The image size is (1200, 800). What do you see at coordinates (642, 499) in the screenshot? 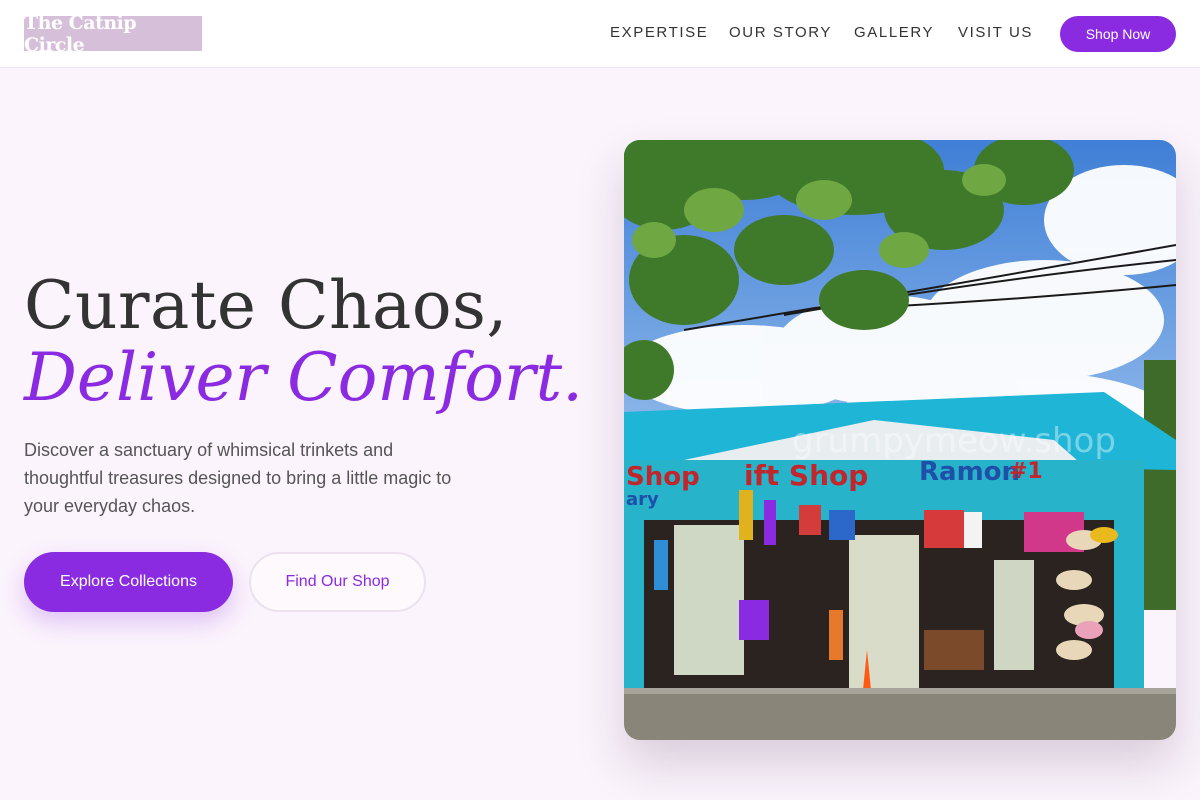
I see `svg-text: ary` at bounding box center [642, 499].